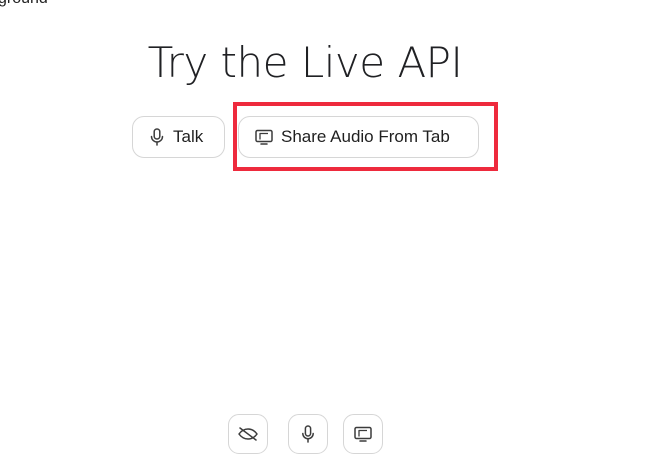 The width and height of the screenshot is (646, 460). I want to click on highlight-box, so click(365, 136).